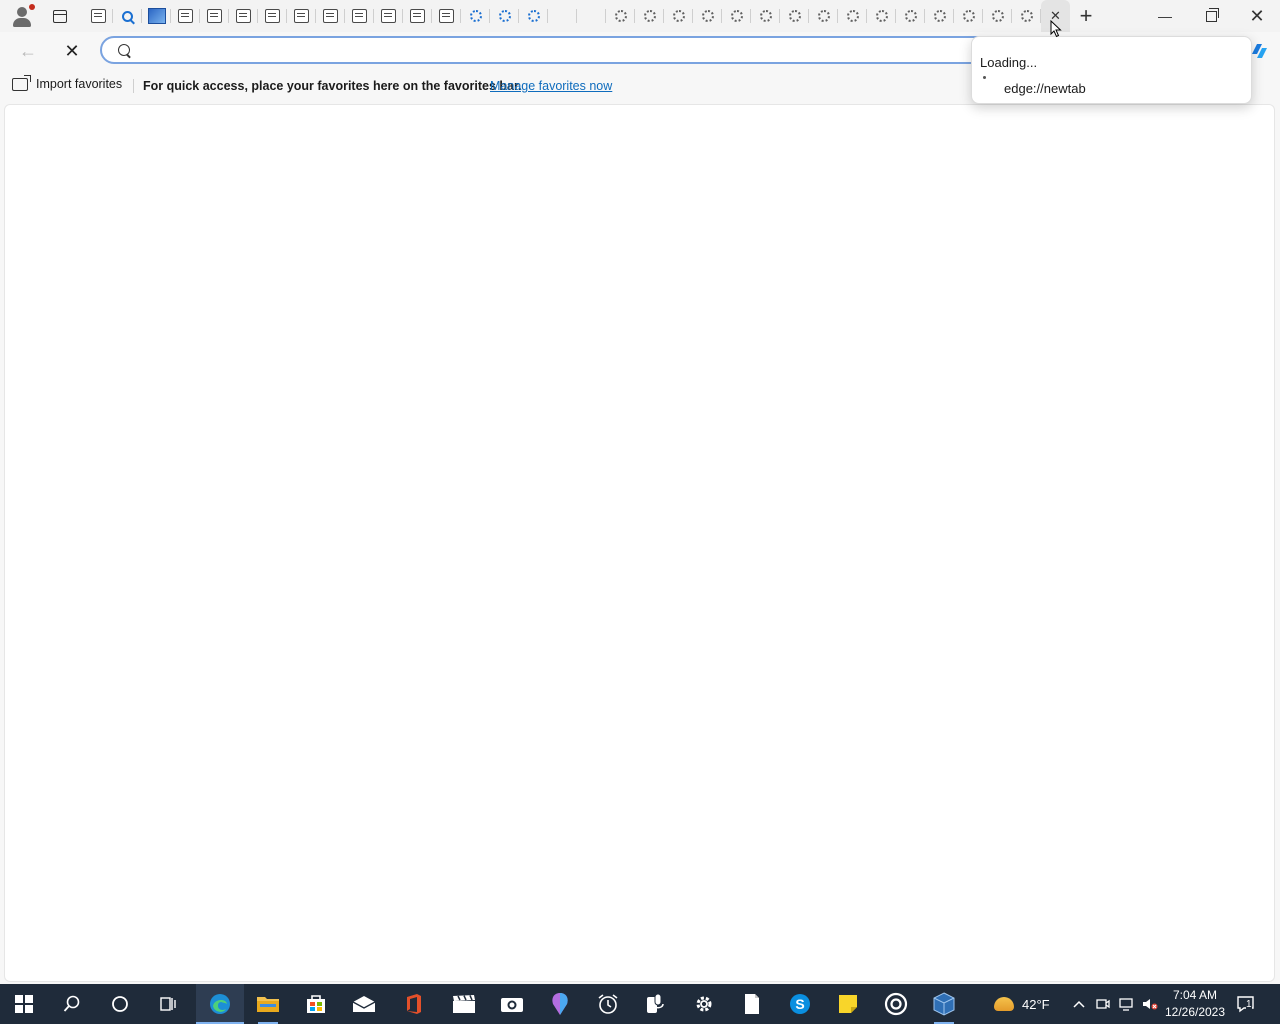  I want to click on tab-actions-menu-button, so click(60, 16).